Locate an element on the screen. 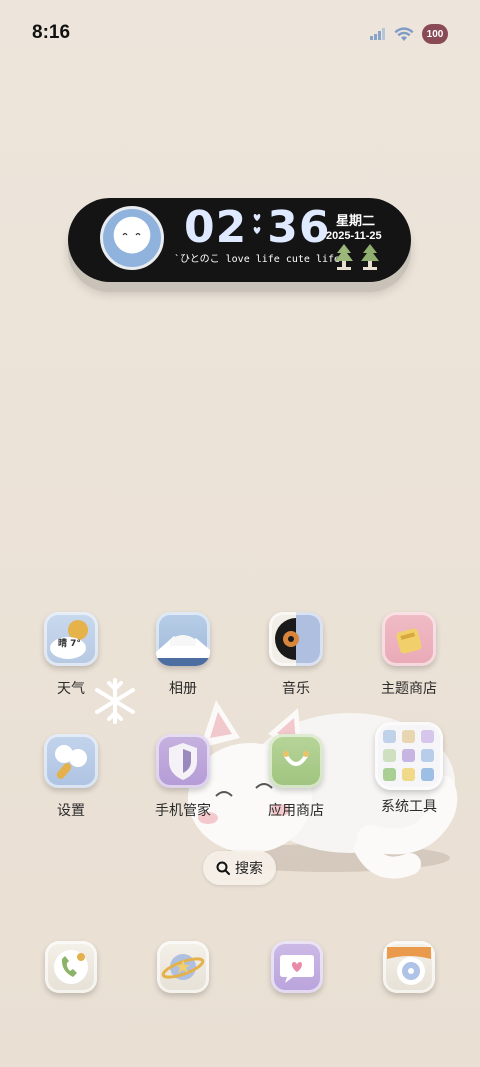 The image size is (480, 1067). search-icon is located at coordinates (223, 868).